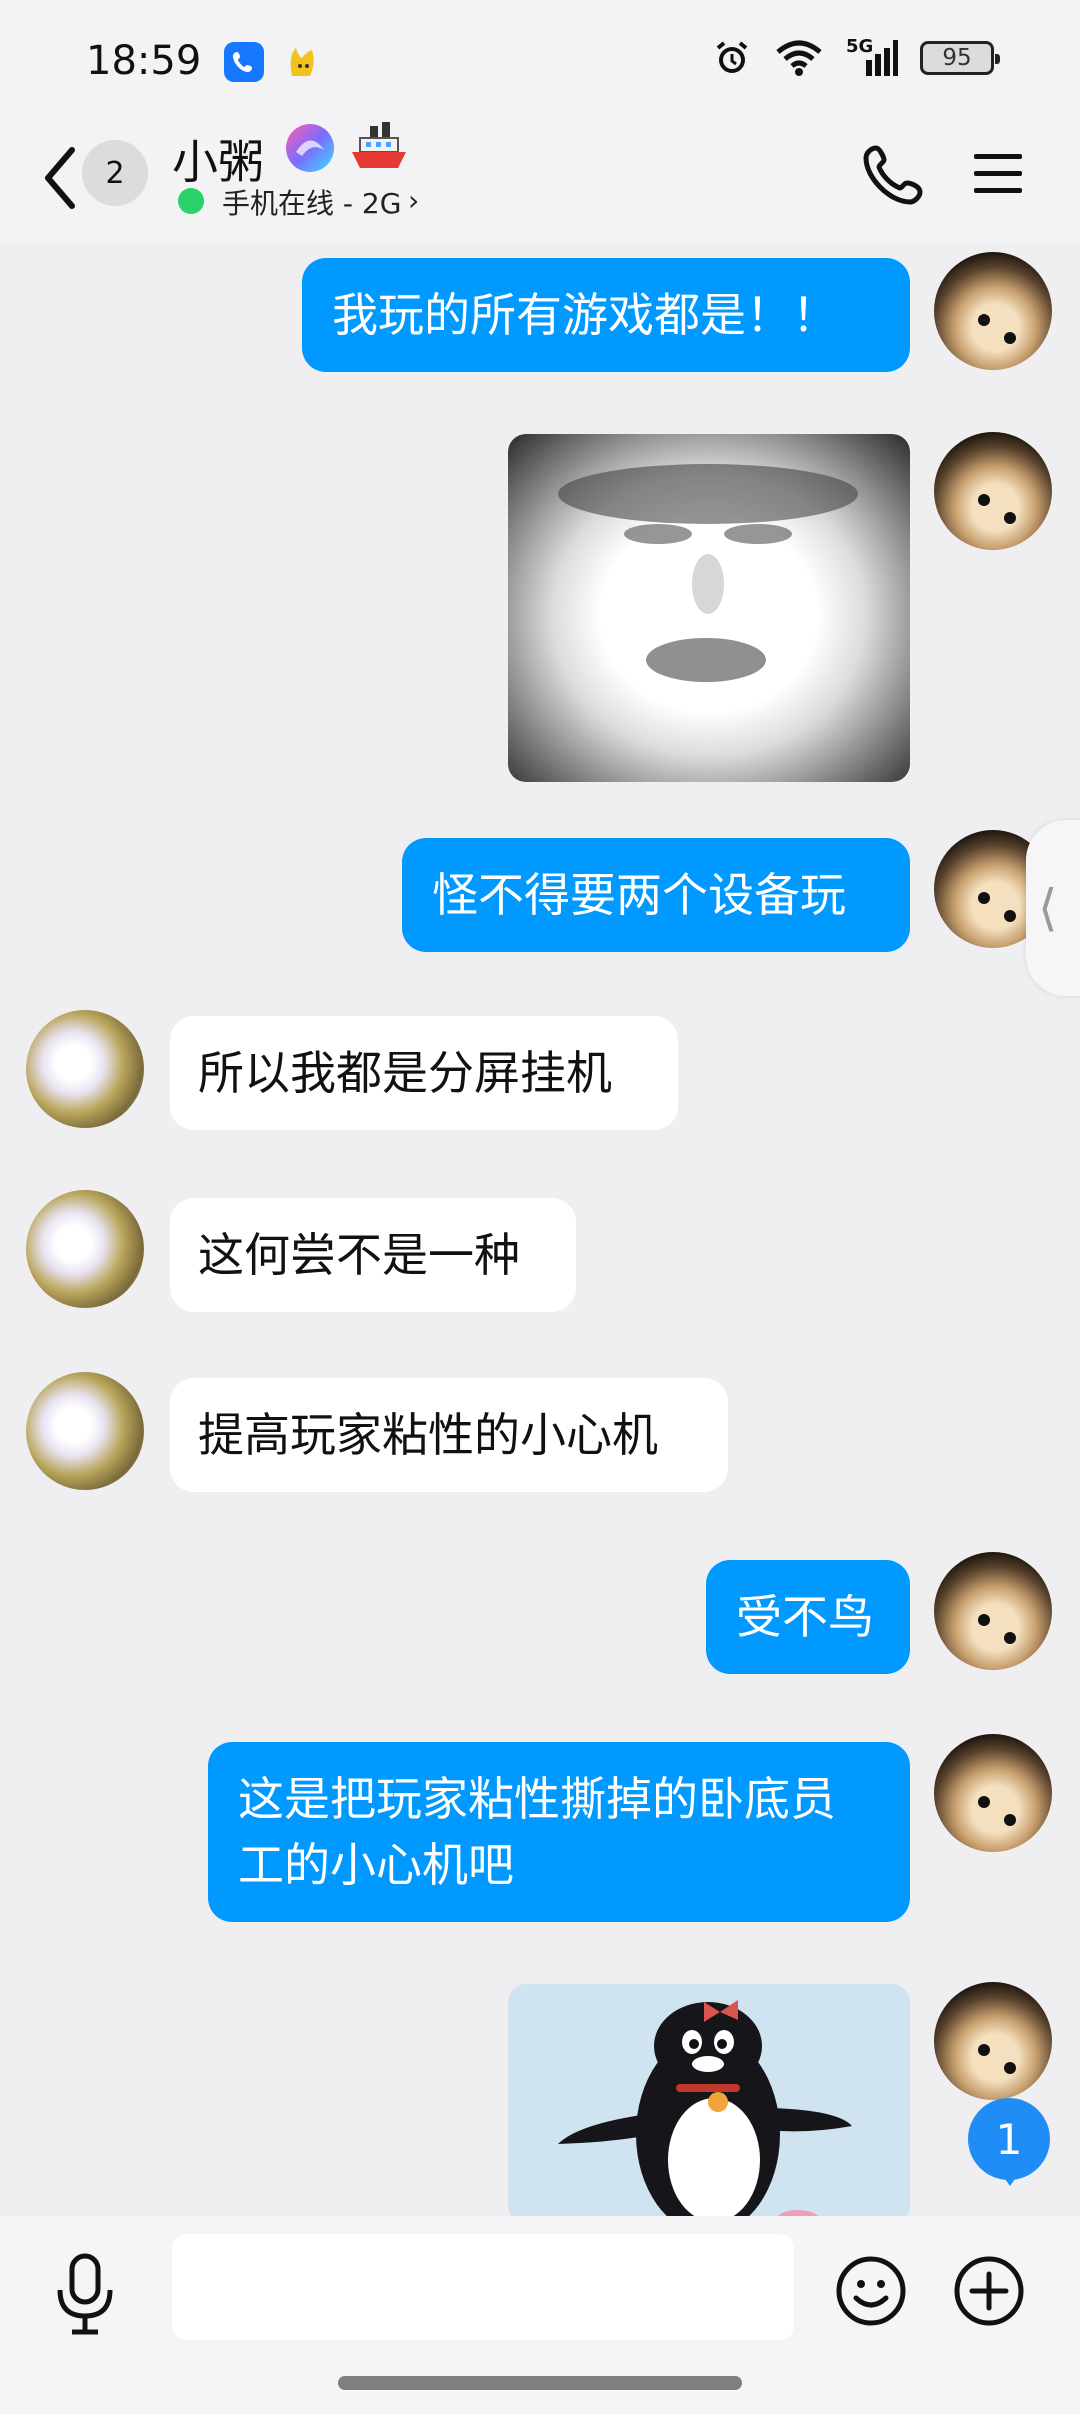  Describe the element at coordinates (709, 608) in the screenshot. I see `face-sticker-image` at that location.